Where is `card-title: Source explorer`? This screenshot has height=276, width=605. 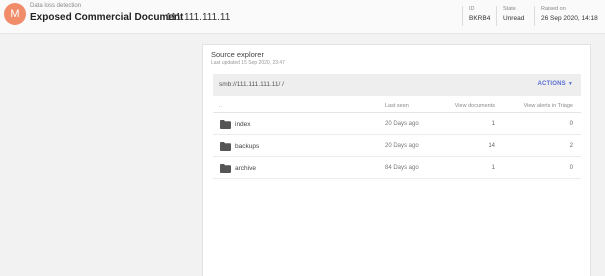
card-title: Source explorer is located at coordinates (237, 54).